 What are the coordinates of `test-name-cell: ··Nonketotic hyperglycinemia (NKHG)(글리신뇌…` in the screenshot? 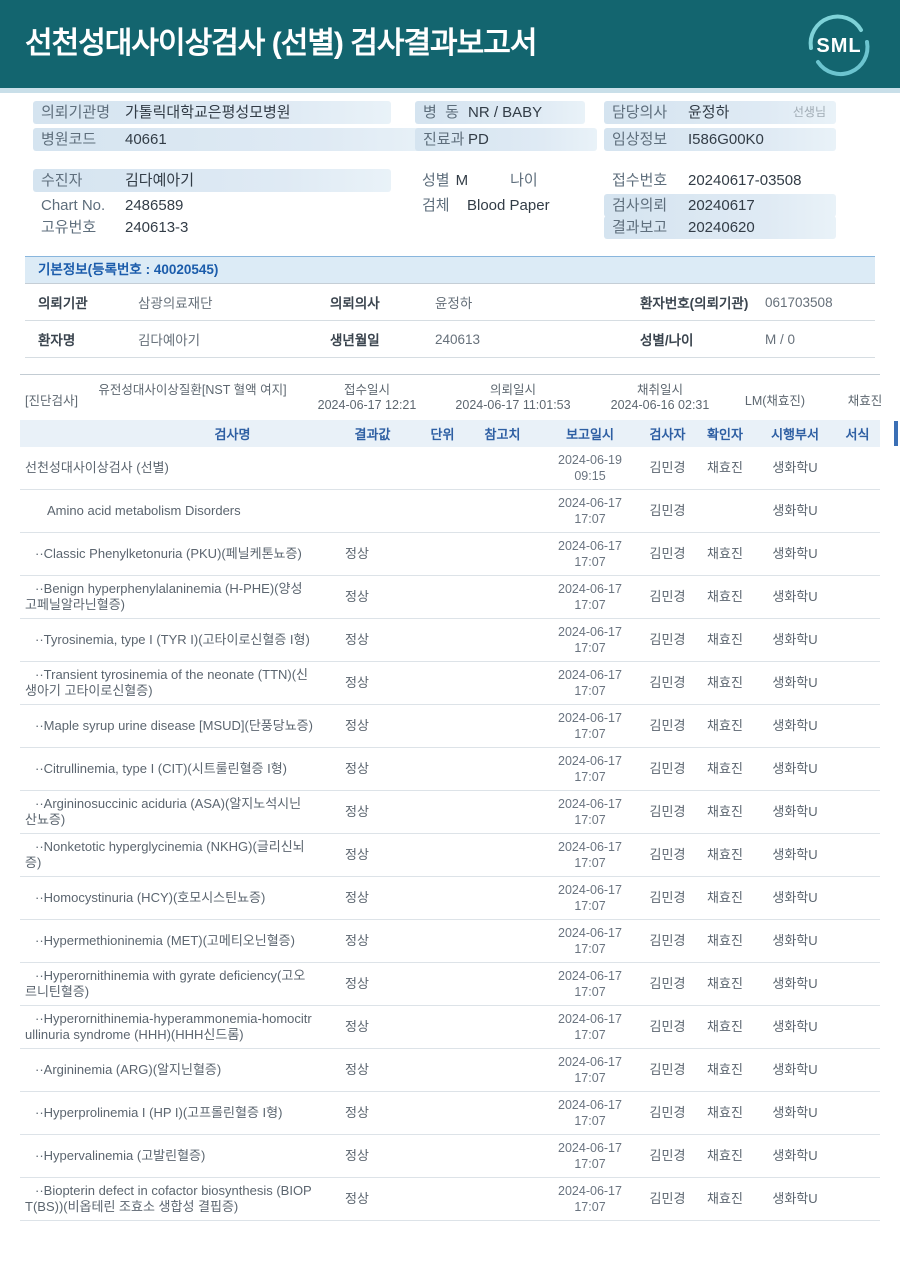 It's located at (165, 854).